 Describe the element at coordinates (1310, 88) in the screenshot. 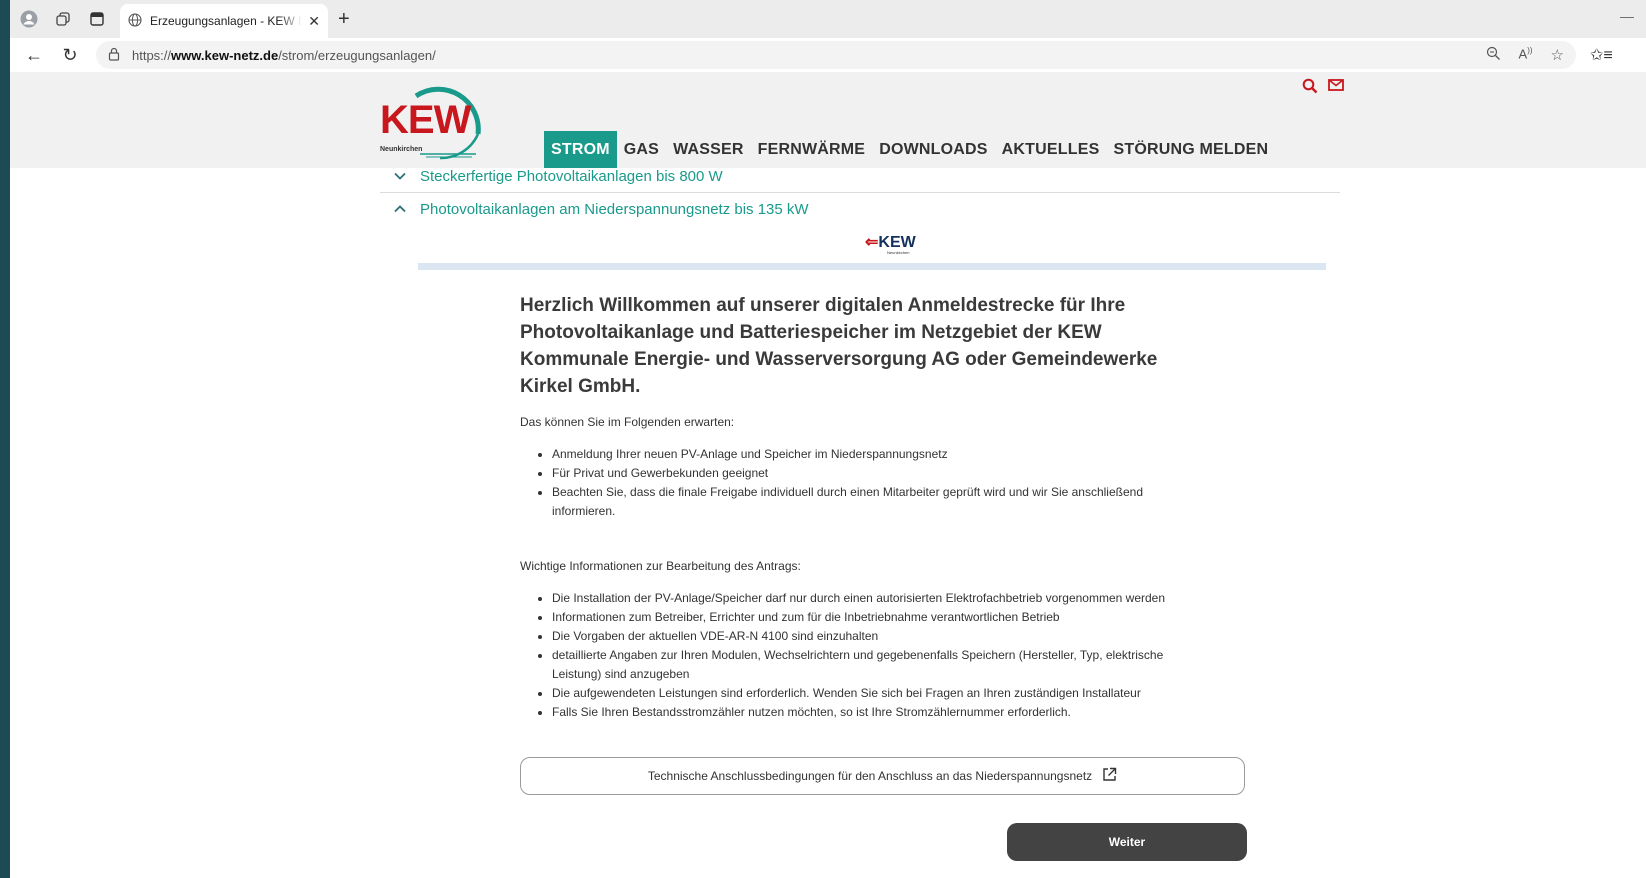

I see `search-icon` at that location.